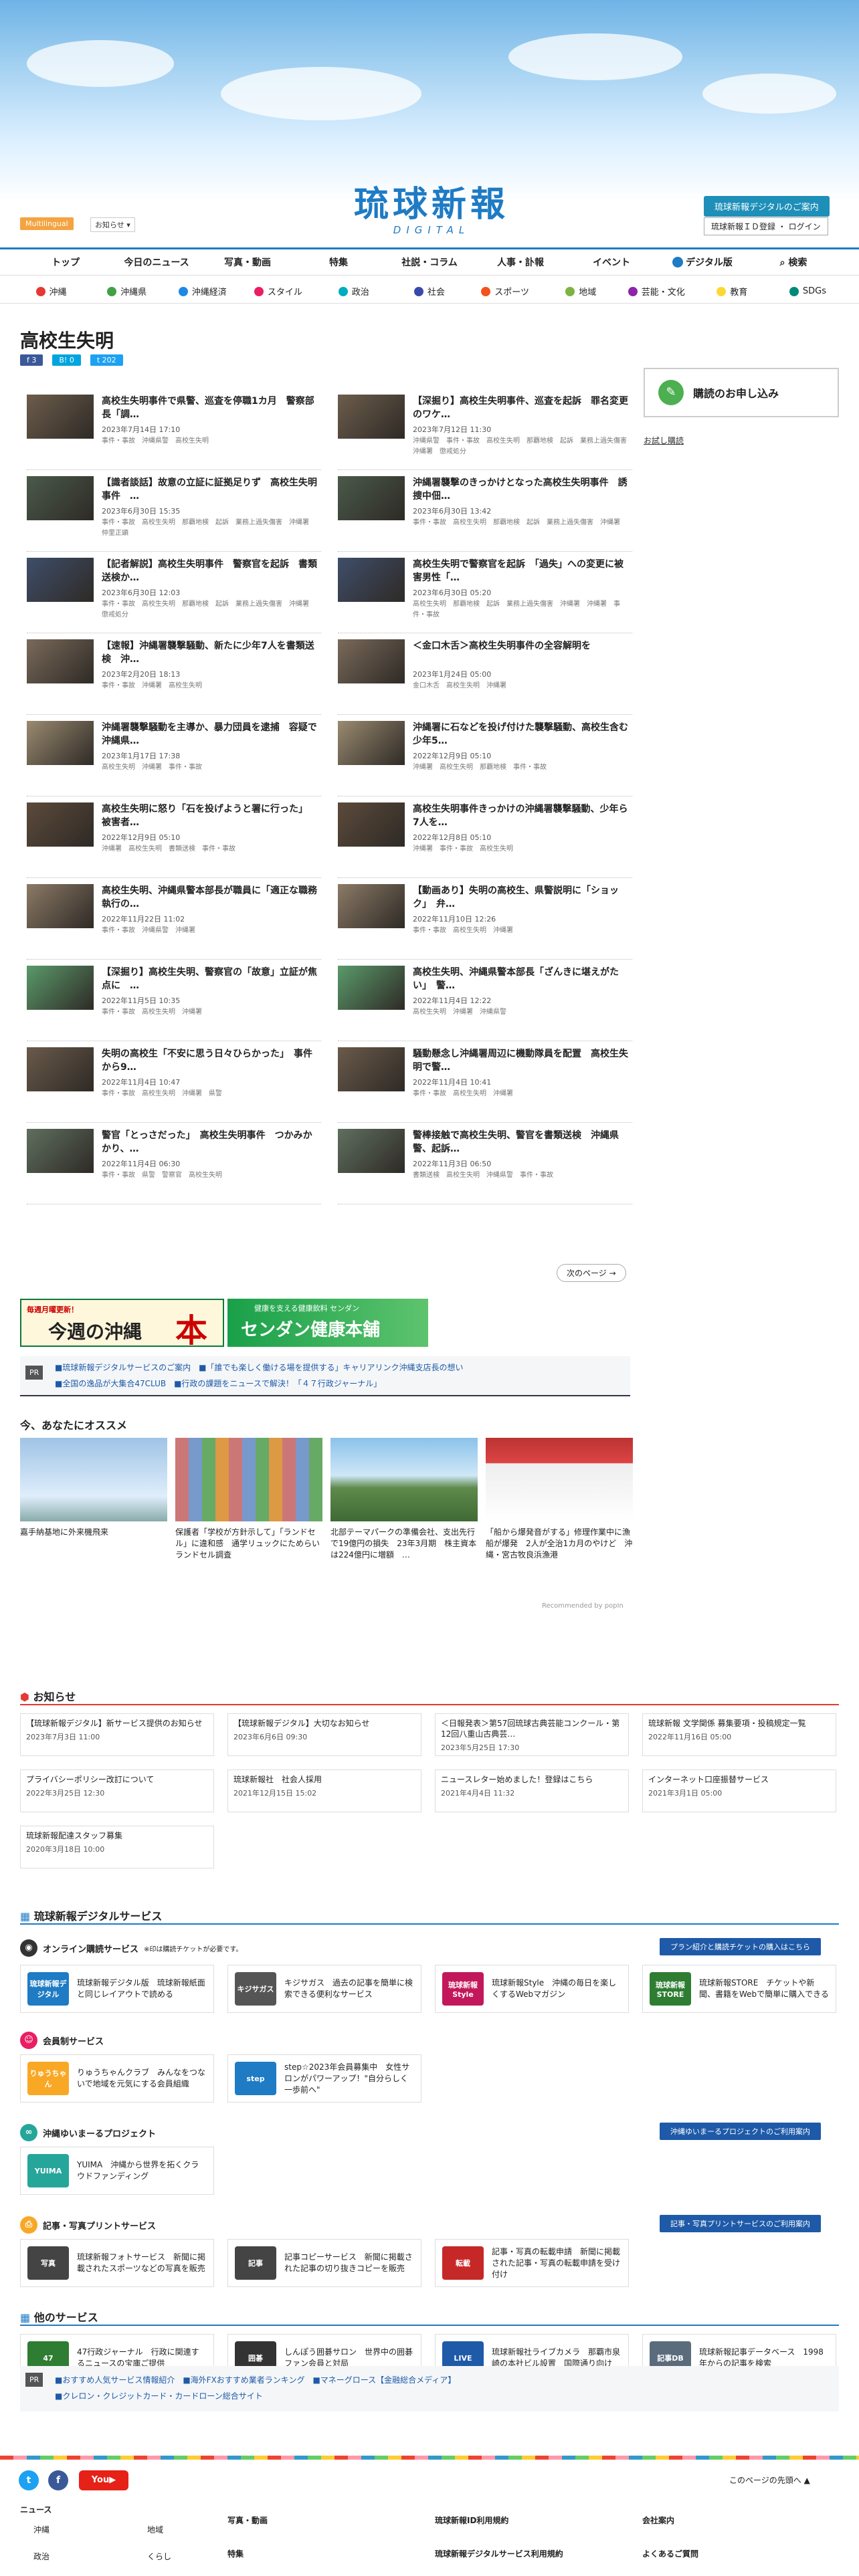 Image resolution: width=859 pixels, height=2576 pixels. What do you see at coordinates (122, 1324) in the screenshot?
I see `banner-weekly-okinawa: 毎週月曜更新！ 今週の沖縄 本` at bounding box center [122, 1324].